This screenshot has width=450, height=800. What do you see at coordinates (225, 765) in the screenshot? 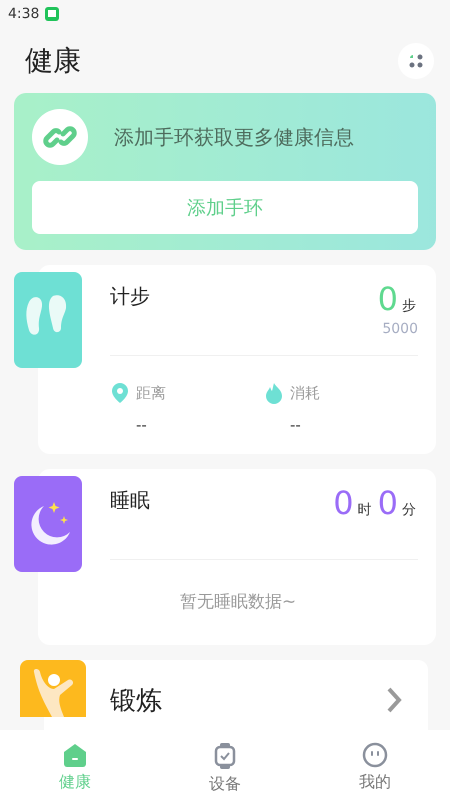
I see `nav-tab: 设备` at bounding box center [225, 765].